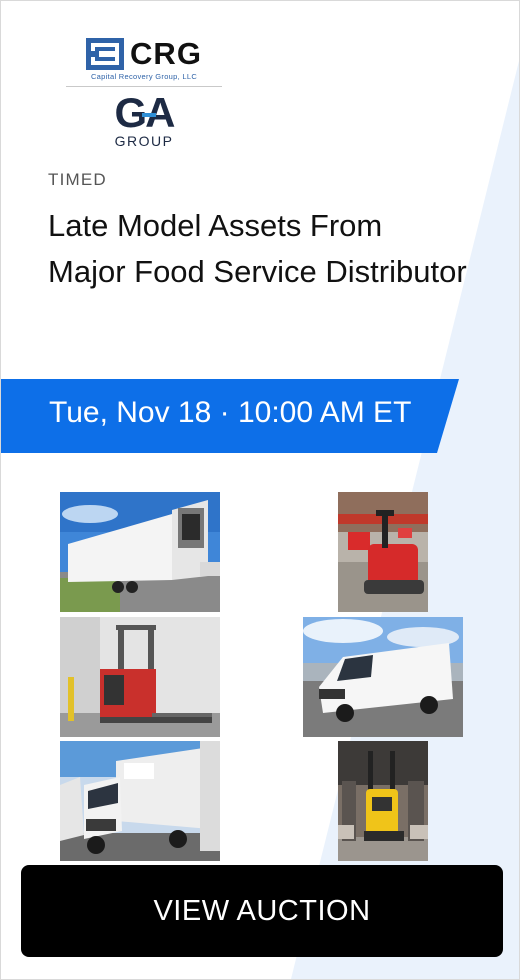 This screenshot has width=520, height=980. Describe the element at coordinates (383, 552) in the screenshot. I see `pallet-jack-photo` at that location.